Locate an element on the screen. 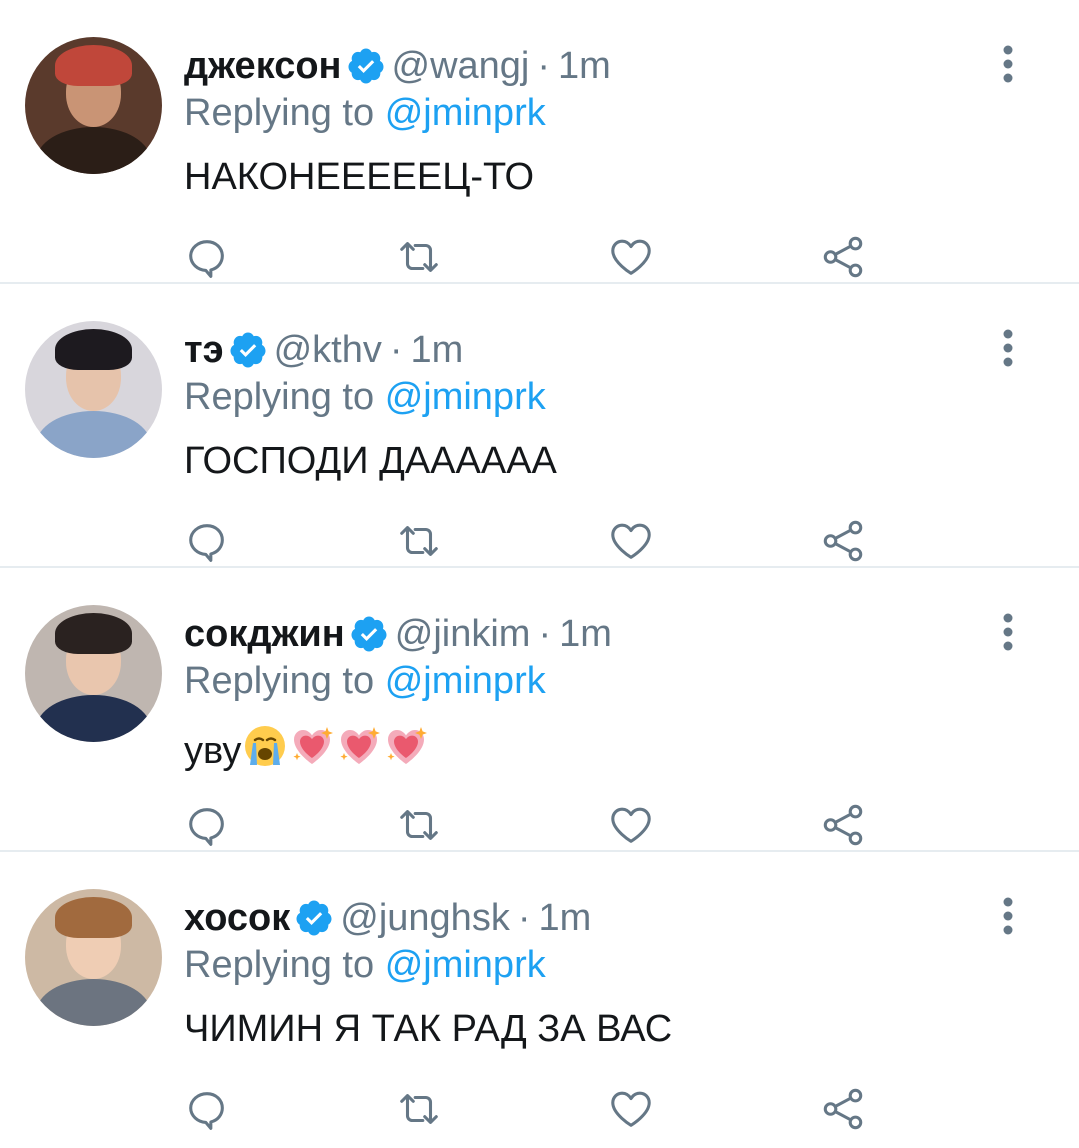 This screenshot has height=1148, width=1079. user-handle: @junghsk is located at coordinates (425, 918).